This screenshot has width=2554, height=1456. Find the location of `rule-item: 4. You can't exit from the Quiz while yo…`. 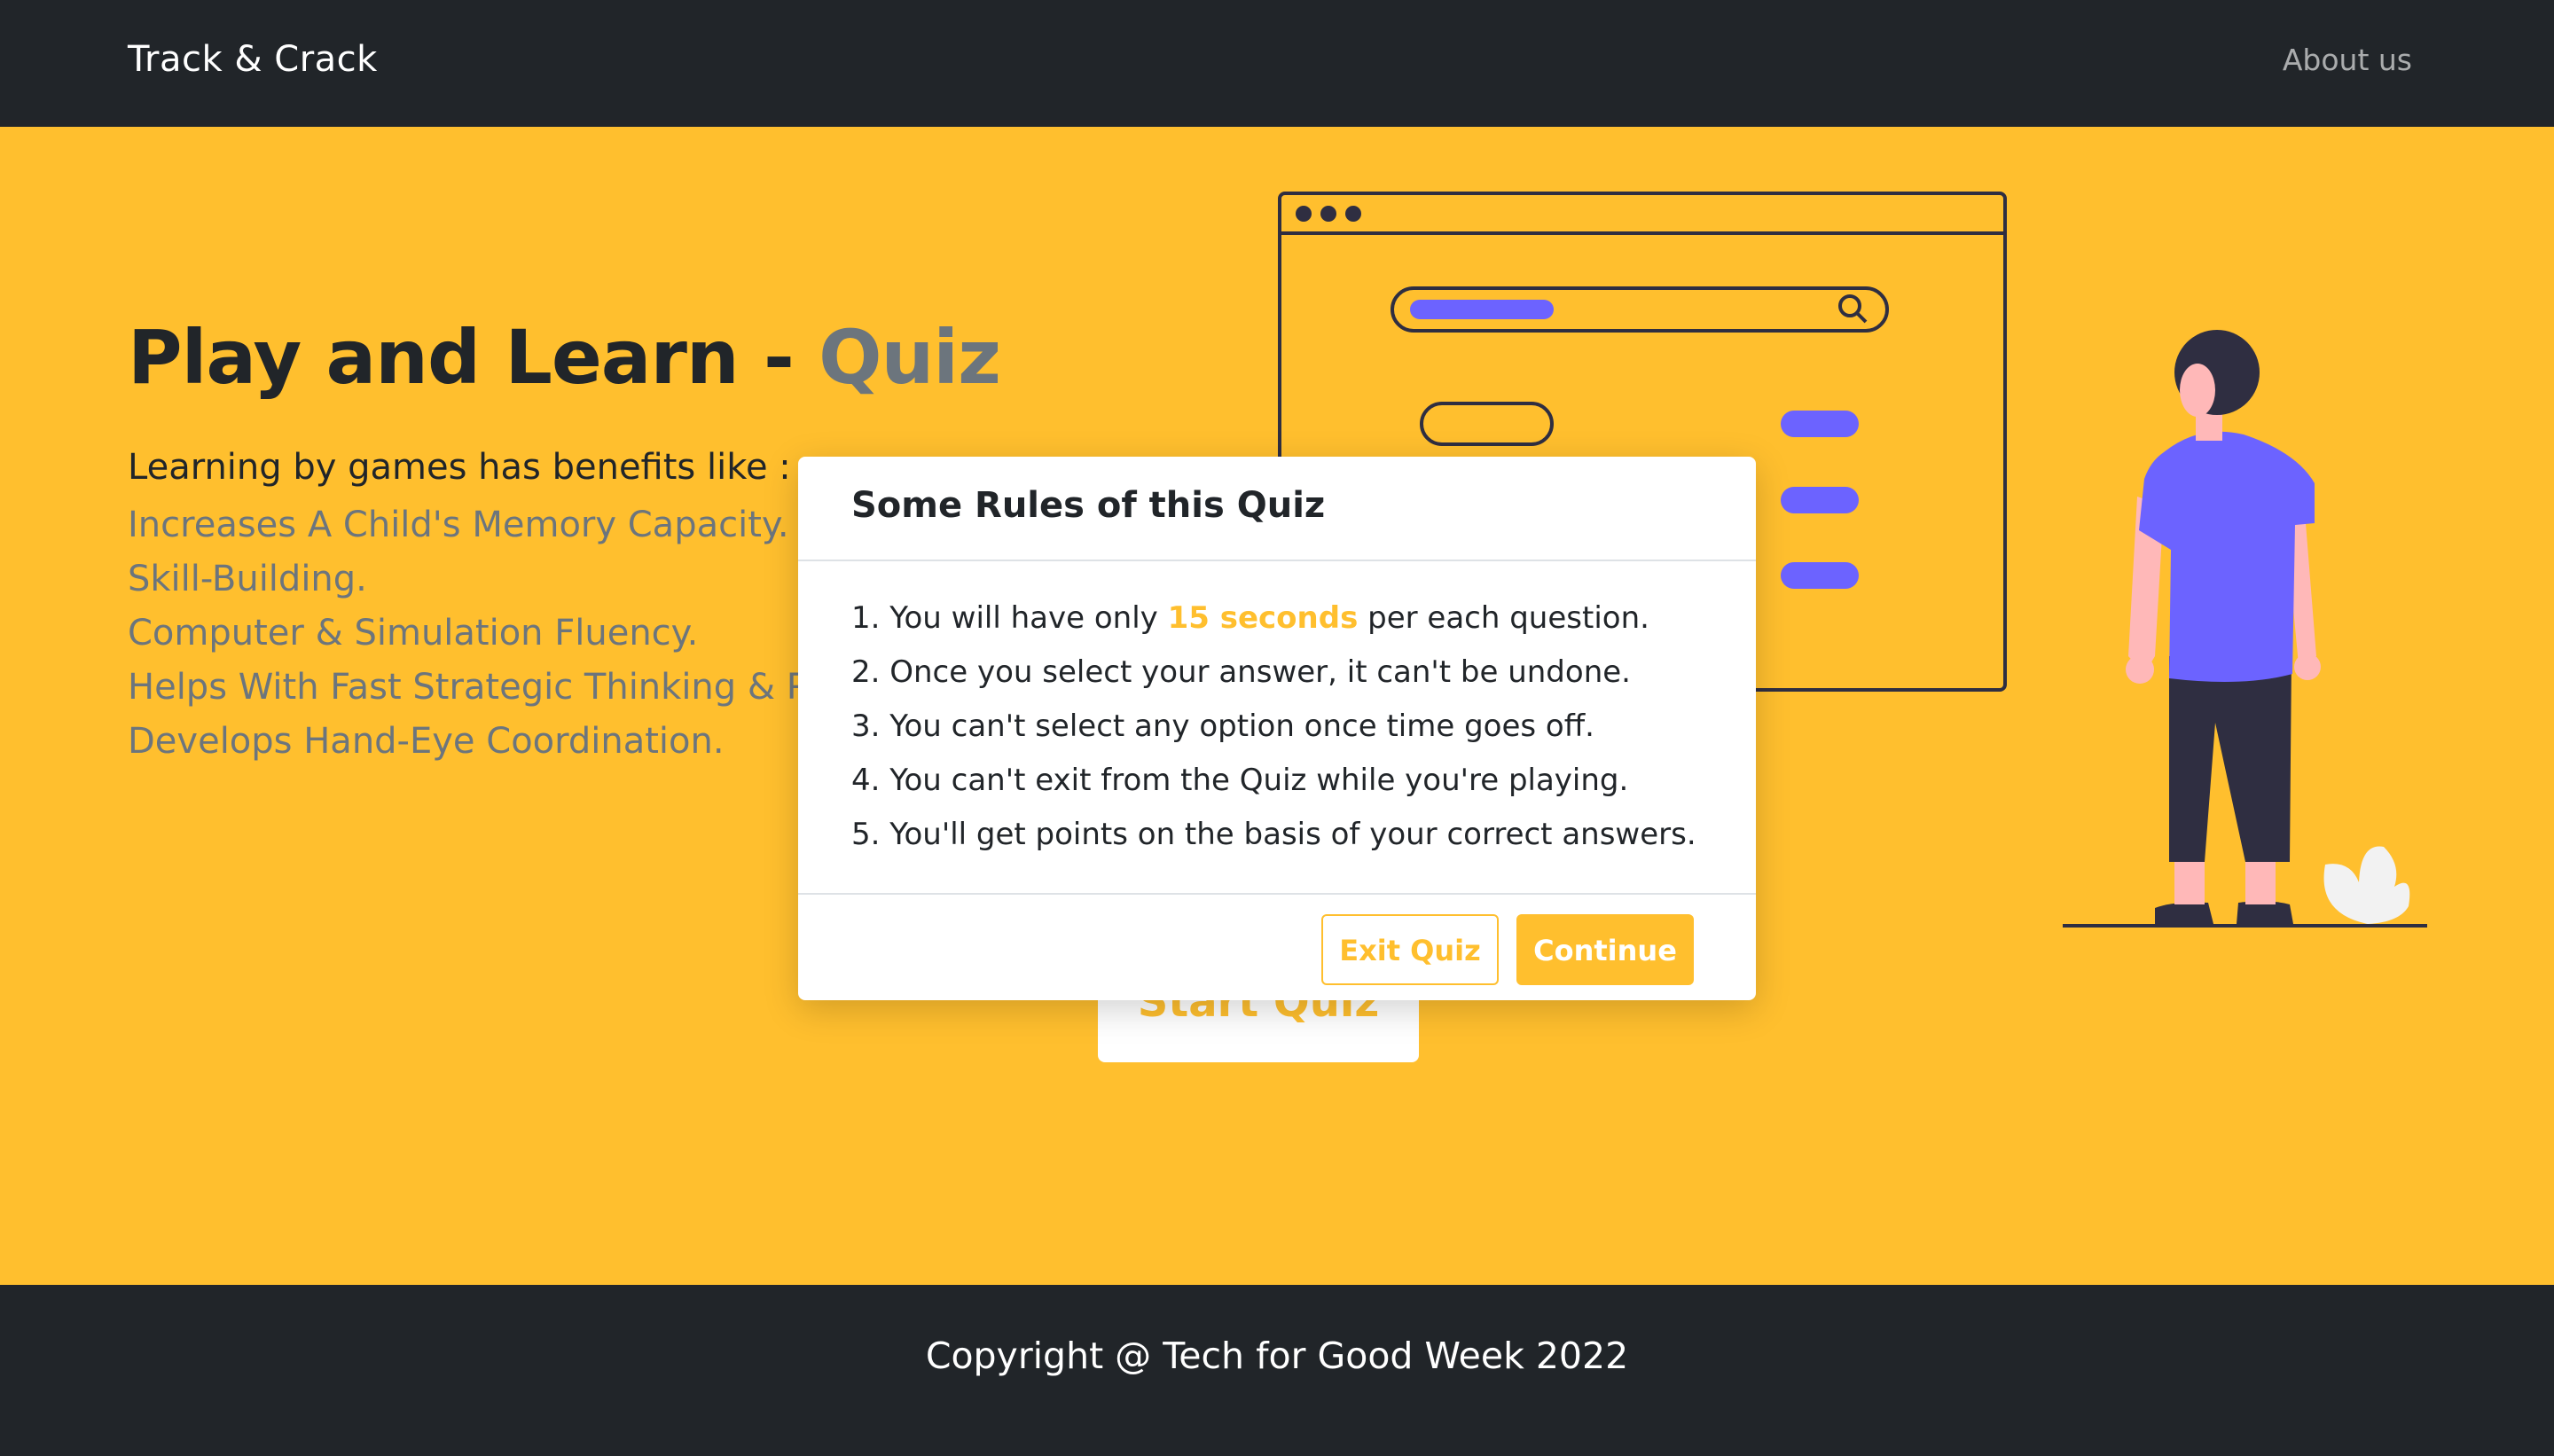

rule-item: 4. You can't exit from the Quiz while yo… is located at coordinates (1273, 781).